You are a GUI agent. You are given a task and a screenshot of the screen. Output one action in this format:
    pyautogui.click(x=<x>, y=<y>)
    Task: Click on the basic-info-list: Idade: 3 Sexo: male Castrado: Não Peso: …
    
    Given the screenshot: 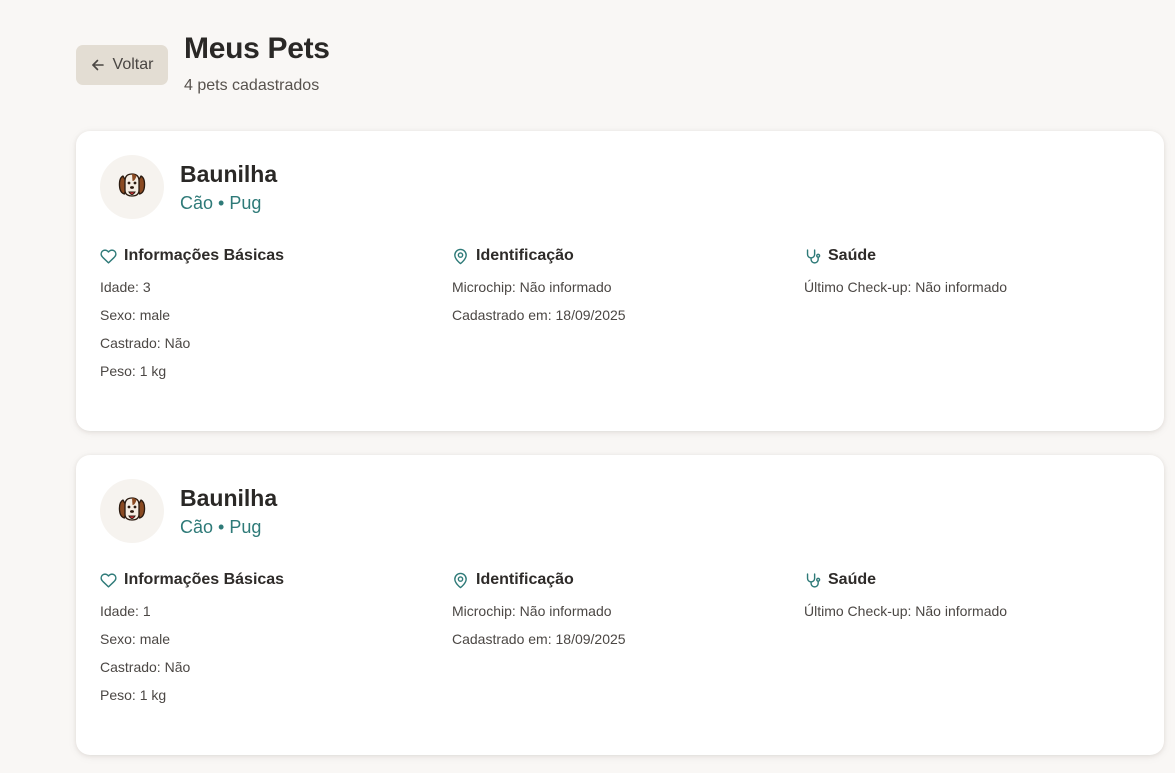 What is the action you would take?
    pyautogui.click(x=276, y=334)
    